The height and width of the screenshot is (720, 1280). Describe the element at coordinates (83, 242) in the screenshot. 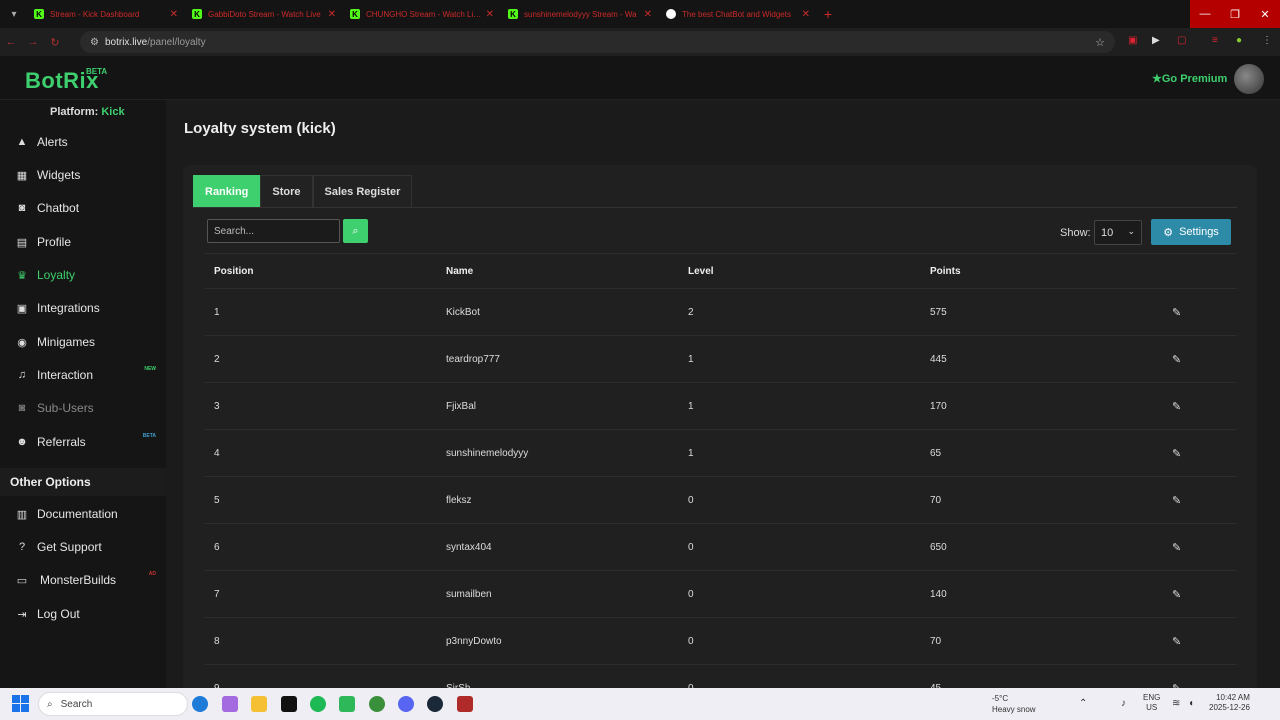

I see `sidebar-item-profile: ▤ Profile` at that location.